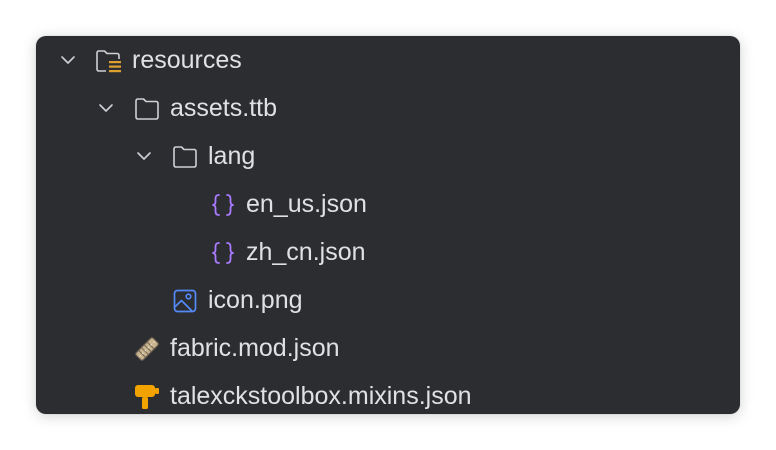 Image resolution: width=776 pixels, height=450 pixels. Describe the element at coordinates (388, 348) in the screenshot. I see `tree-item-fabric-mod-json: fabric.mod.json` at that location.